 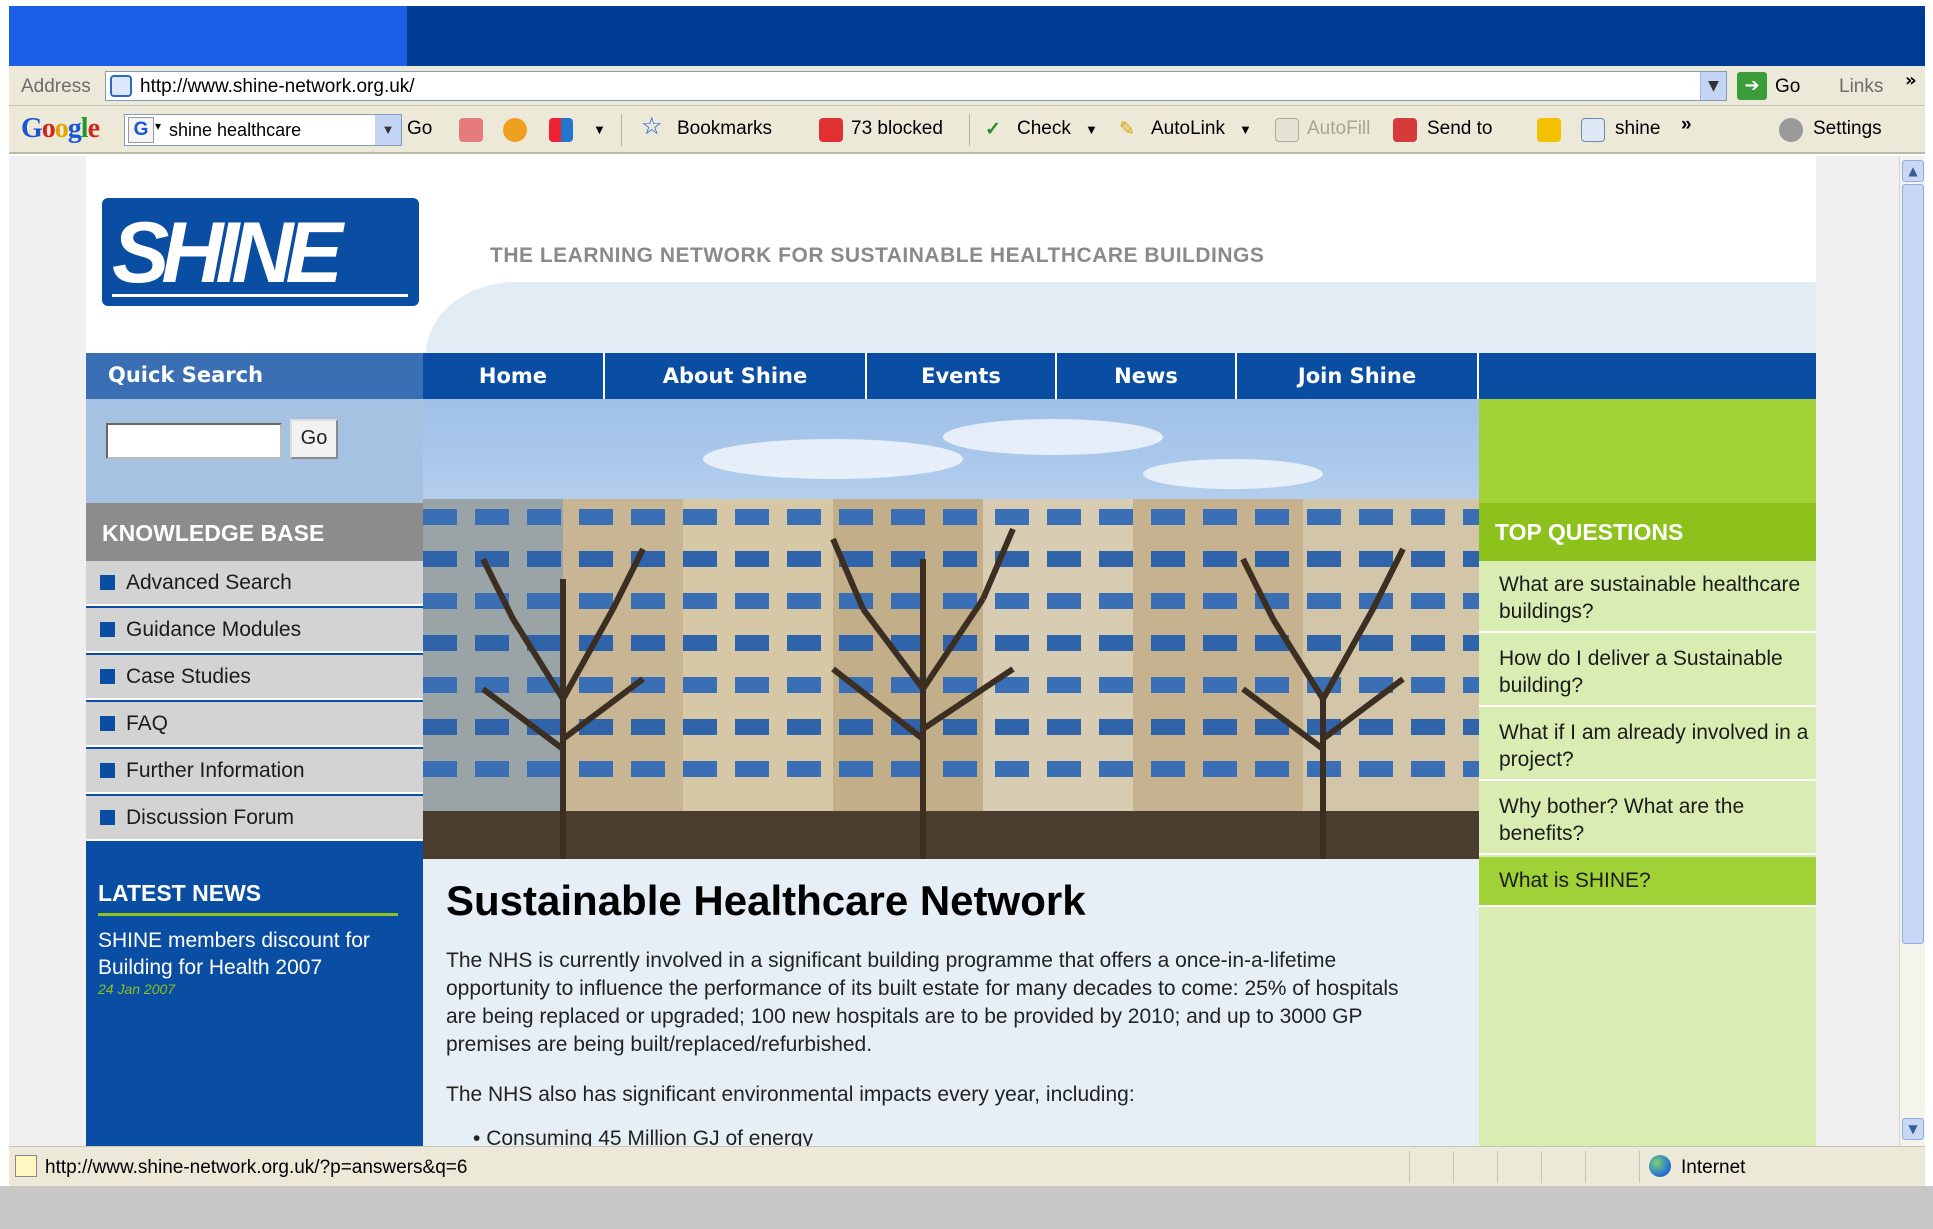 What do you see at coordinates (831, 130) in the screenshot?
I see `popup-blocker-icon` at bounding box center [831, 130].